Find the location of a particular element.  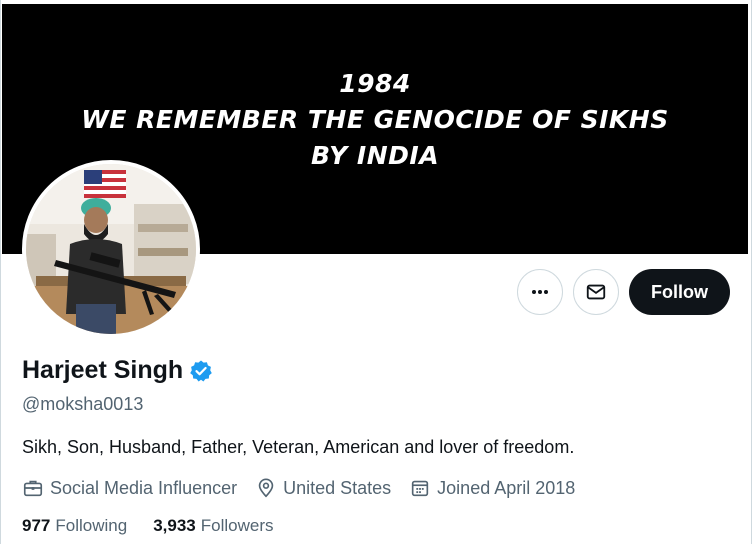

location-item: United States is located at coordinates (323, 488).